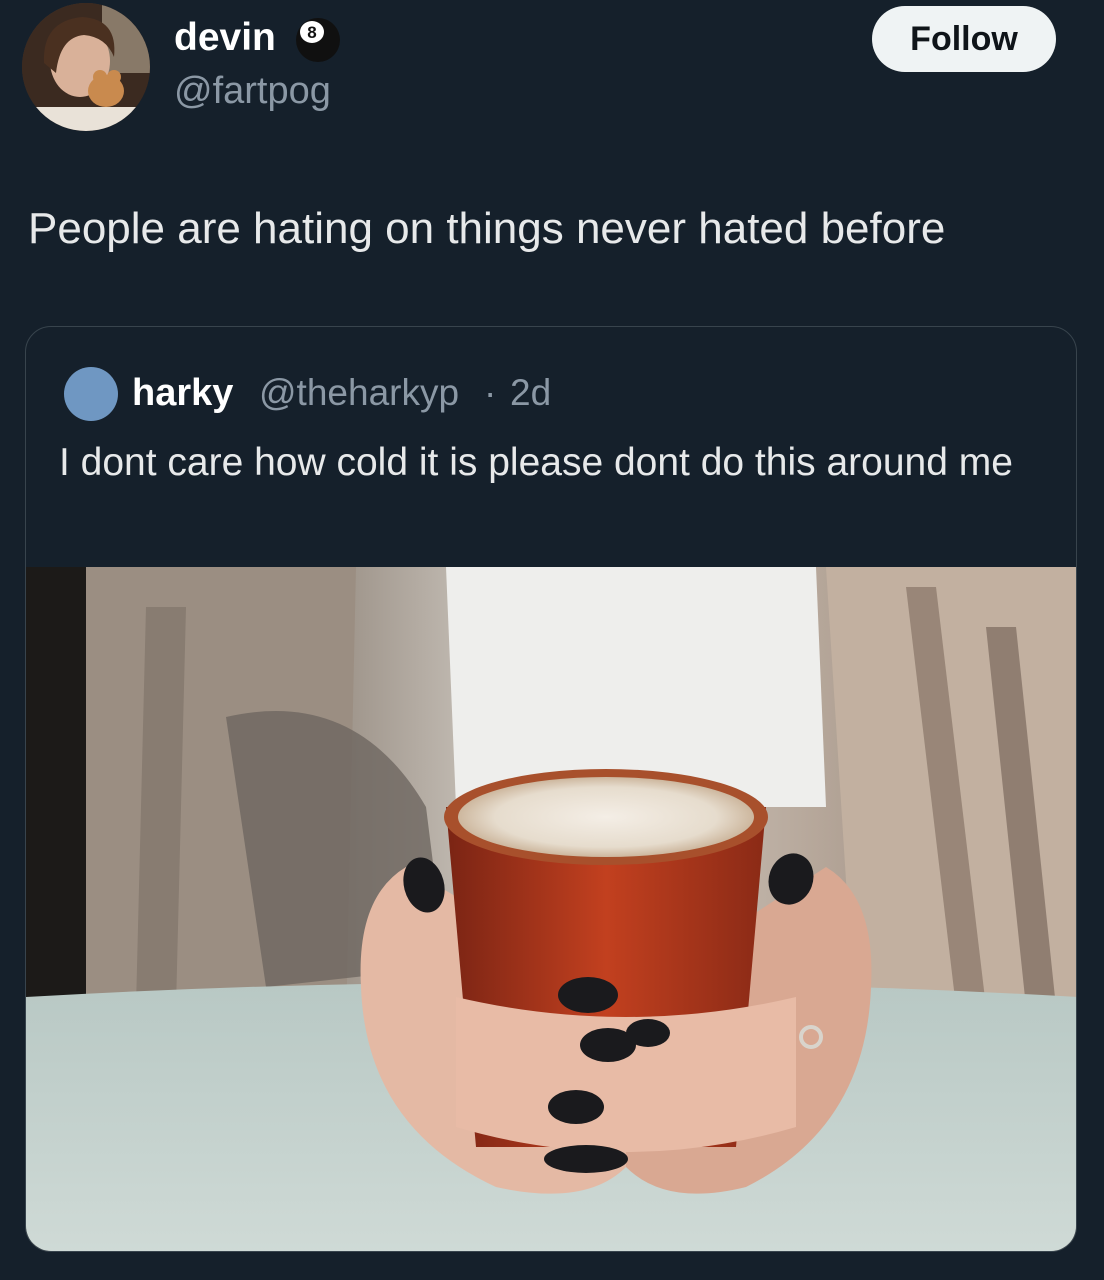 The image size is (1104, 1280). What do you see at coordinates (182, 393) in the screenshot?
I see `quoted-author-name: harky` at bounding box center [182, 393].